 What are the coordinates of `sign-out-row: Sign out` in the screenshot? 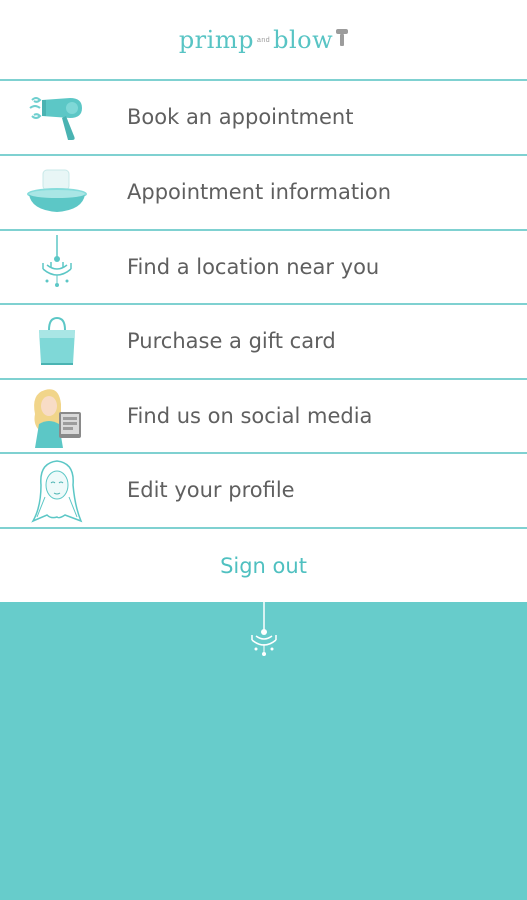 It's located at (263, 565).